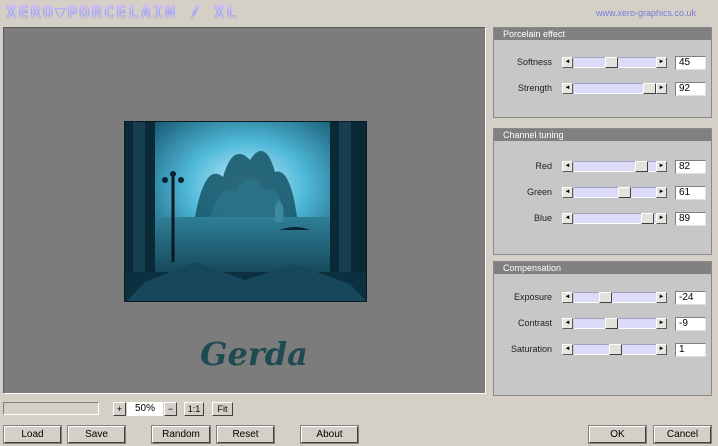 This screenshot has width=718, height=446. I want to click on xero-porcelain-logo: XERO▼PORCELAIN / XL, so click(121, 12).